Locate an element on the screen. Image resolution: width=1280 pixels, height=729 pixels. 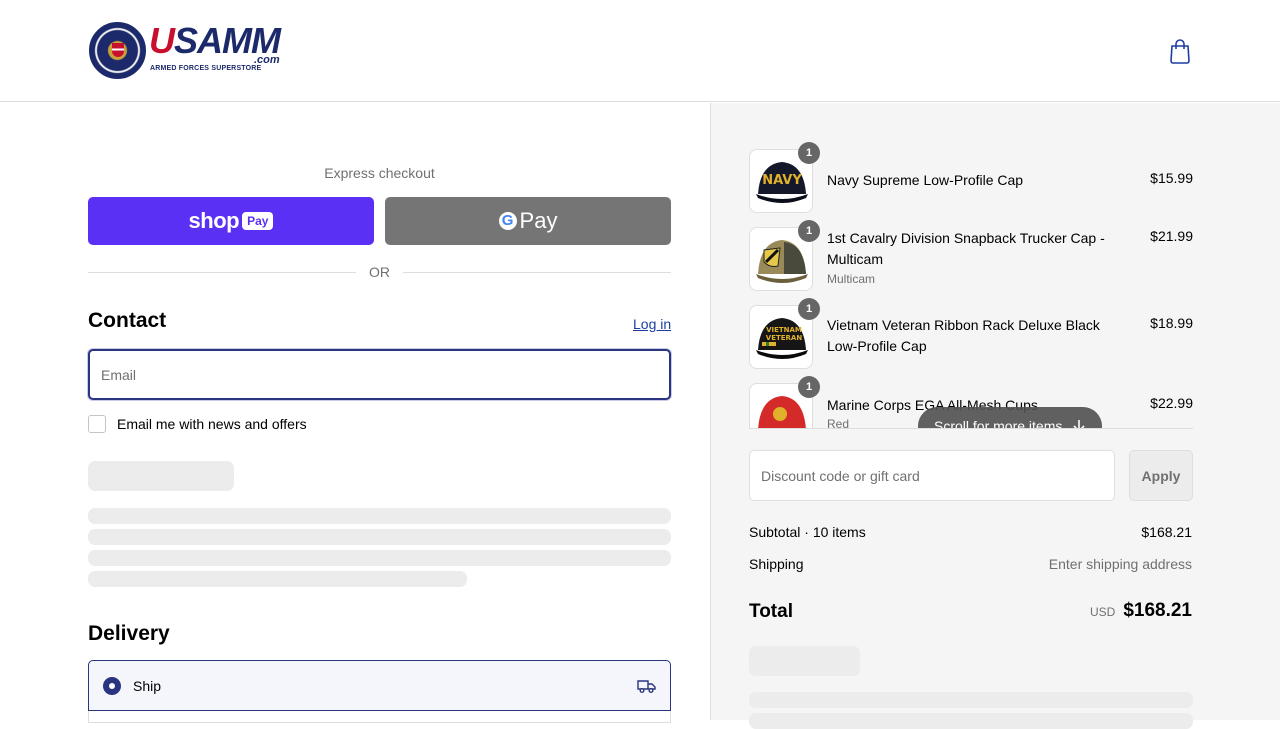
item-name: Navy Supreme Low-Profile Cap is located at coordinates (925, 180).